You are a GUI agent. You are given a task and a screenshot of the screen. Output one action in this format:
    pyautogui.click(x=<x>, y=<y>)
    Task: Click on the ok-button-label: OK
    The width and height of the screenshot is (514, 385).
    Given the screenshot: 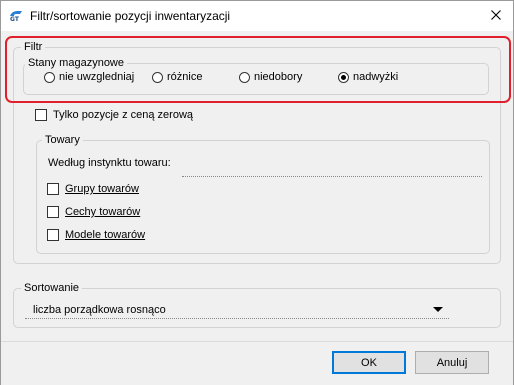 What is the action you would take?
    pyautogui.click(x=369, y=362)
    